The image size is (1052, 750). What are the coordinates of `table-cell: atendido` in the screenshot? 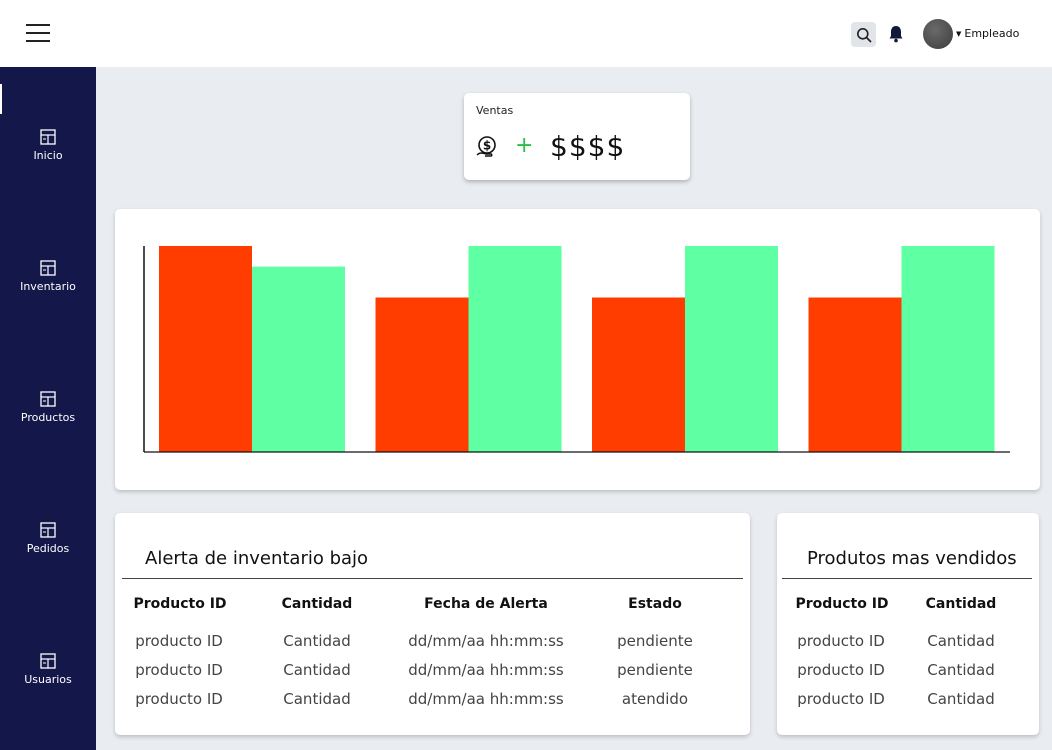 It's located at (655, 699).